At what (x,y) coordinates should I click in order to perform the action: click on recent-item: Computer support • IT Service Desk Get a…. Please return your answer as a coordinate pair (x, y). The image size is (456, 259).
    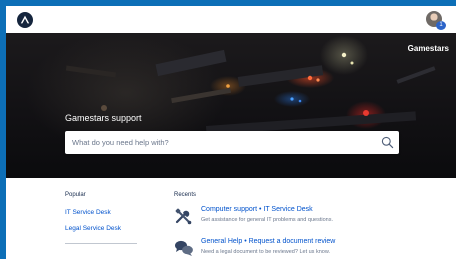
    Looking at the image, I should click on (304, 217).